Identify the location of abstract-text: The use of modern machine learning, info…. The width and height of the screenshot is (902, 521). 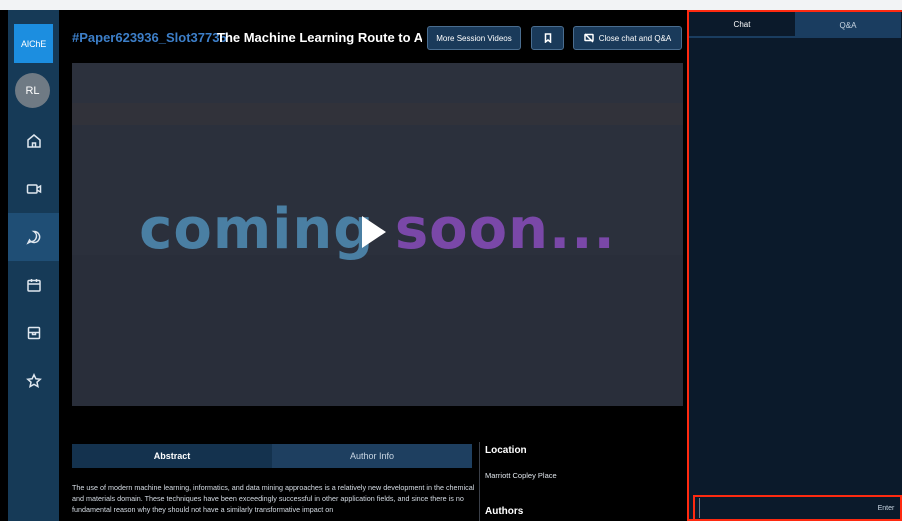
(273, 498).